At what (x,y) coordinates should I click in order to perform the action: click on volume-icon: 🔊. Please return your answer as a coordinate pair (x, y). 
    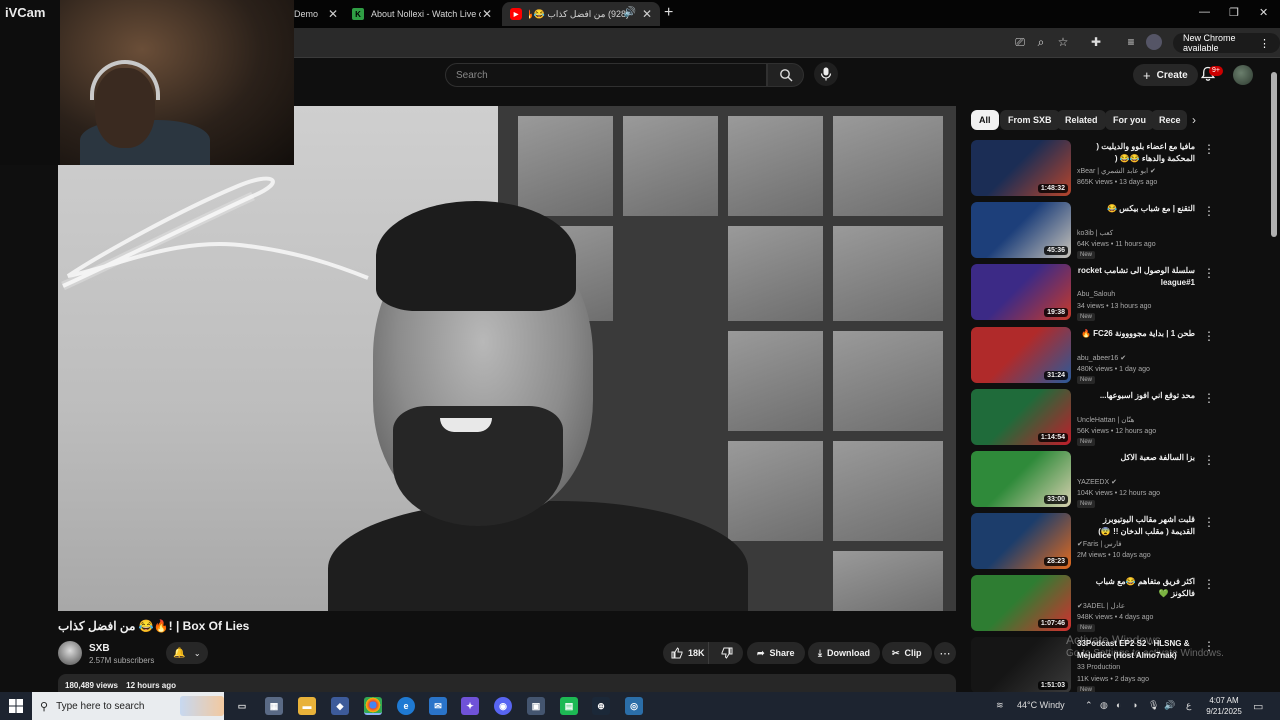
    Looking at the image, I should click on (1169, 705).